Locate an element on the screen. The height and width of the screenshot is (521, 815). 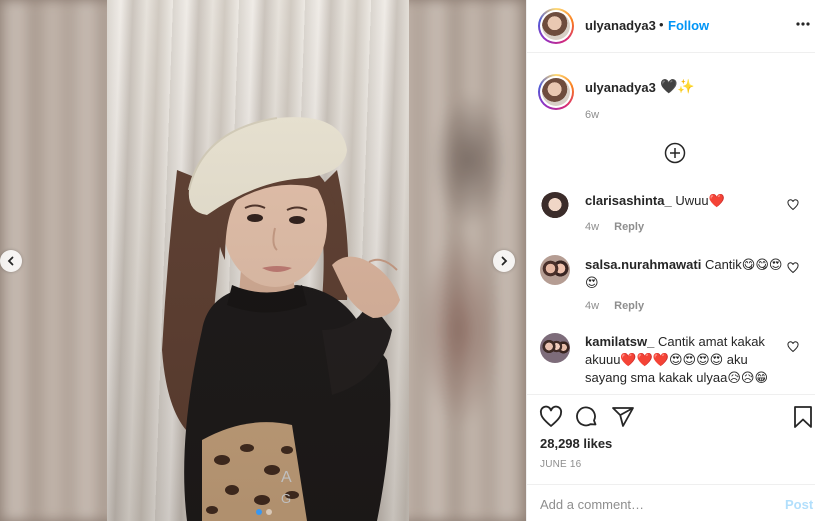
carousel-prev-button is located at coordinates (11, 261).